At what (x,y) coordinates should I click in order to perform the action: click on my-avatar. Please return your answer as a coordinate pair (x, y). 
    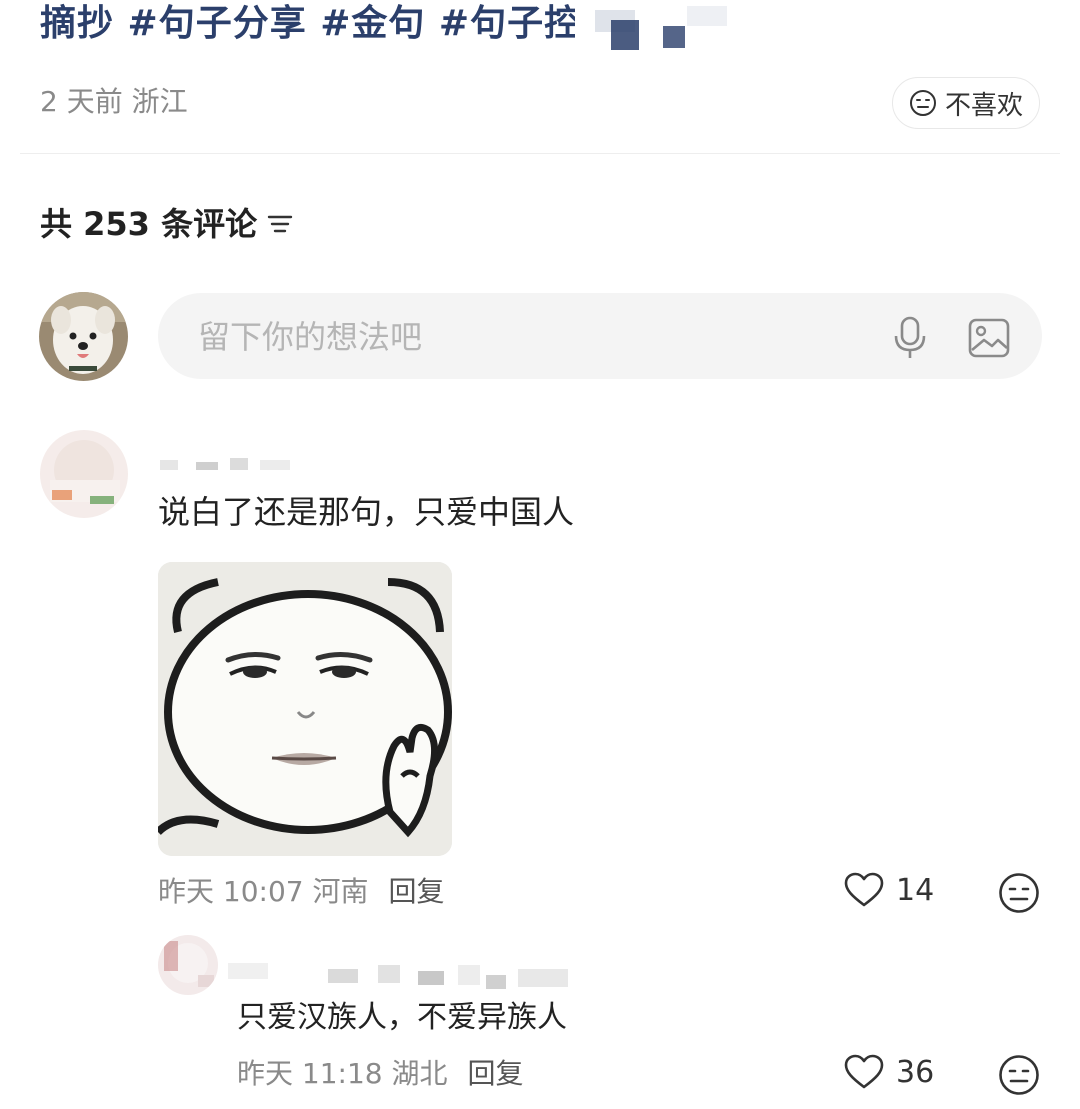
    Looking at the image, I should click on (83, 336).